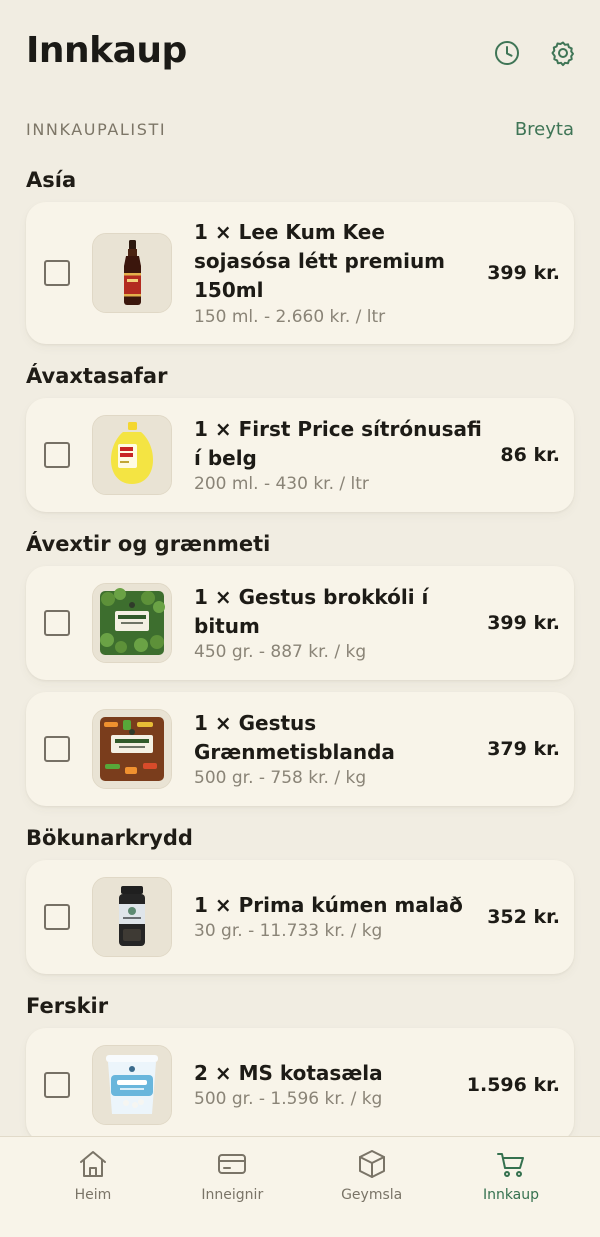 This screenshot has width=600, height=1237. I want to click on nav-label: Innkaup, so click(511, 1195).